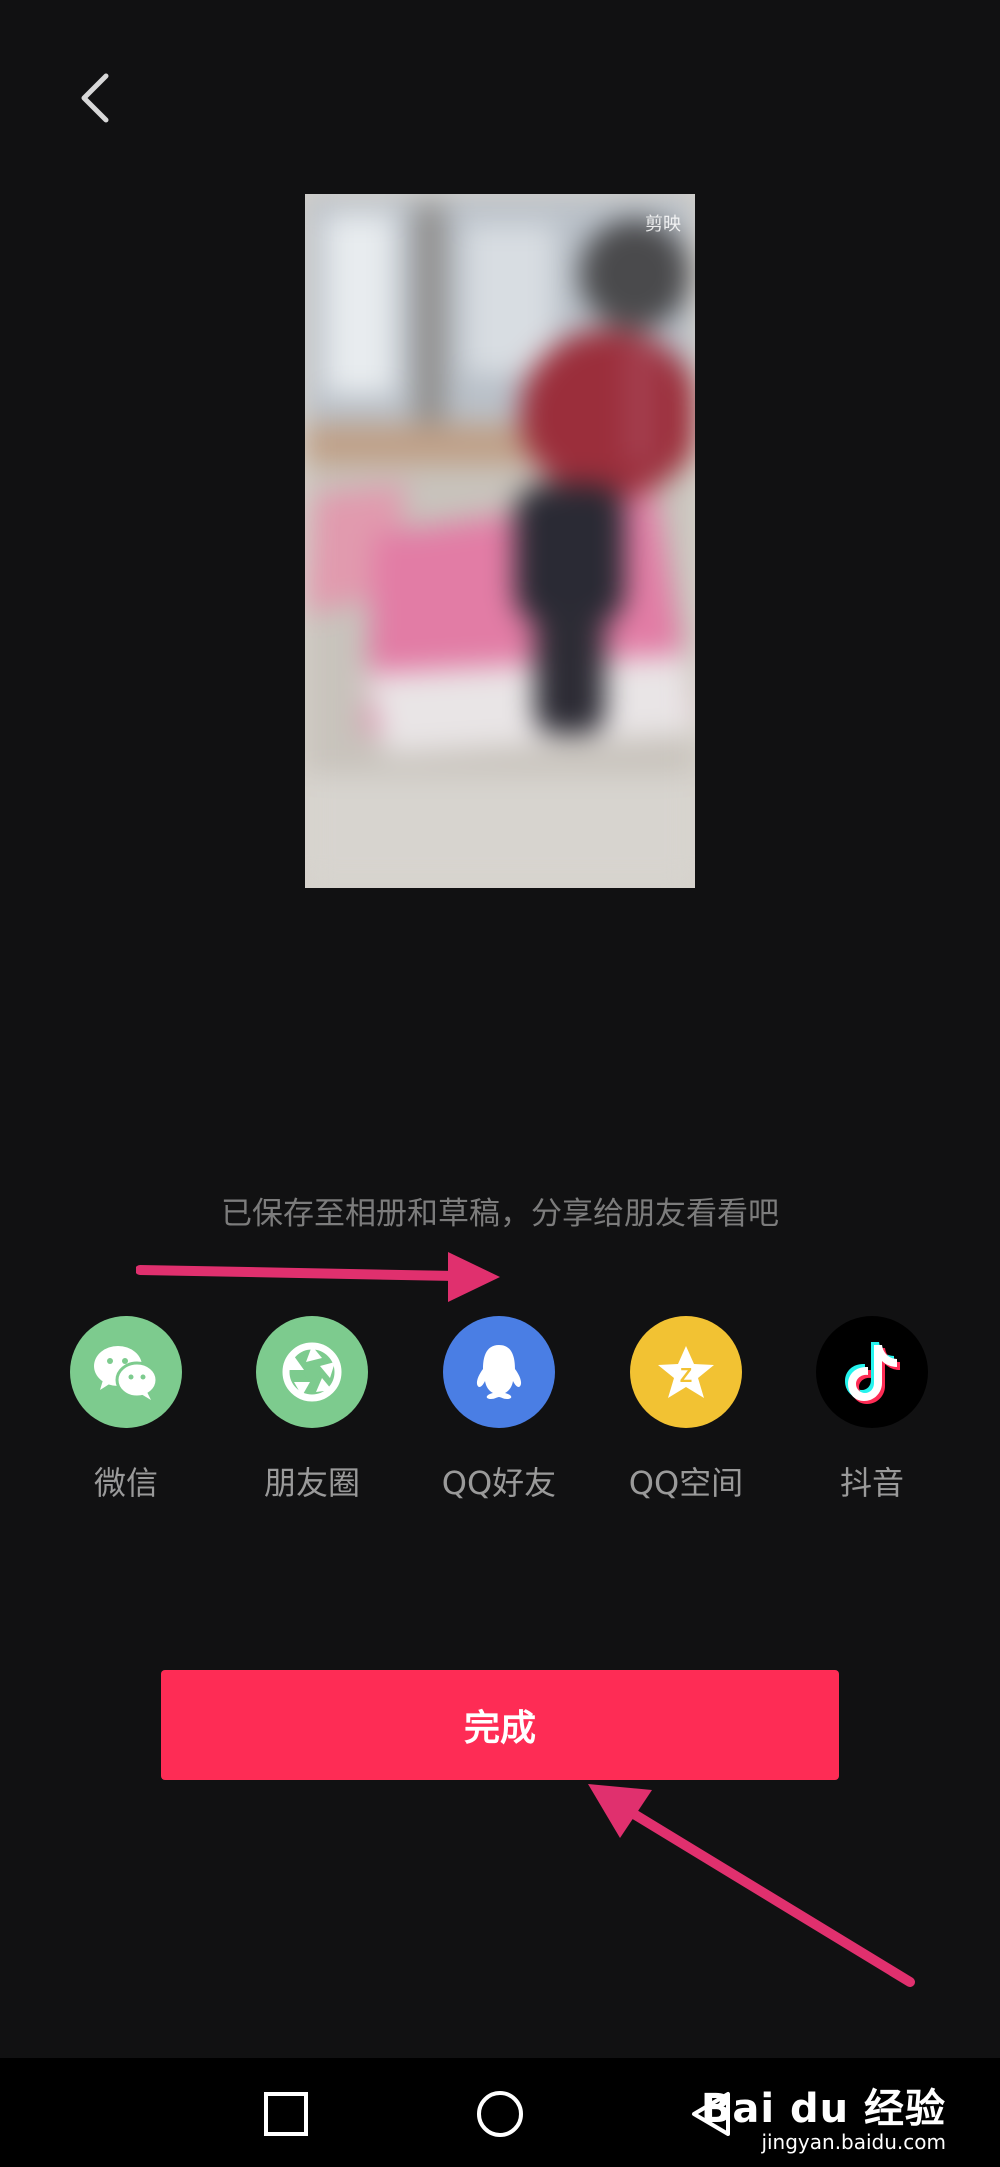 The width and height of the screenshot is (1000, 2167). I want to click on saved-message: 已保存至相册和草稿，分享给朋友看看吧, so click(500, 1214).